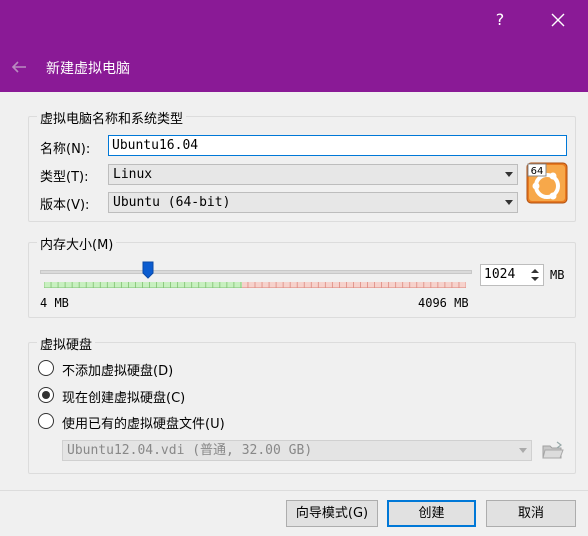 The height and width of the screenshot is (536, 588). Describe the element at coordinates (255, 285) in the screenshot. I see `memory-scale-ticks` at that location.